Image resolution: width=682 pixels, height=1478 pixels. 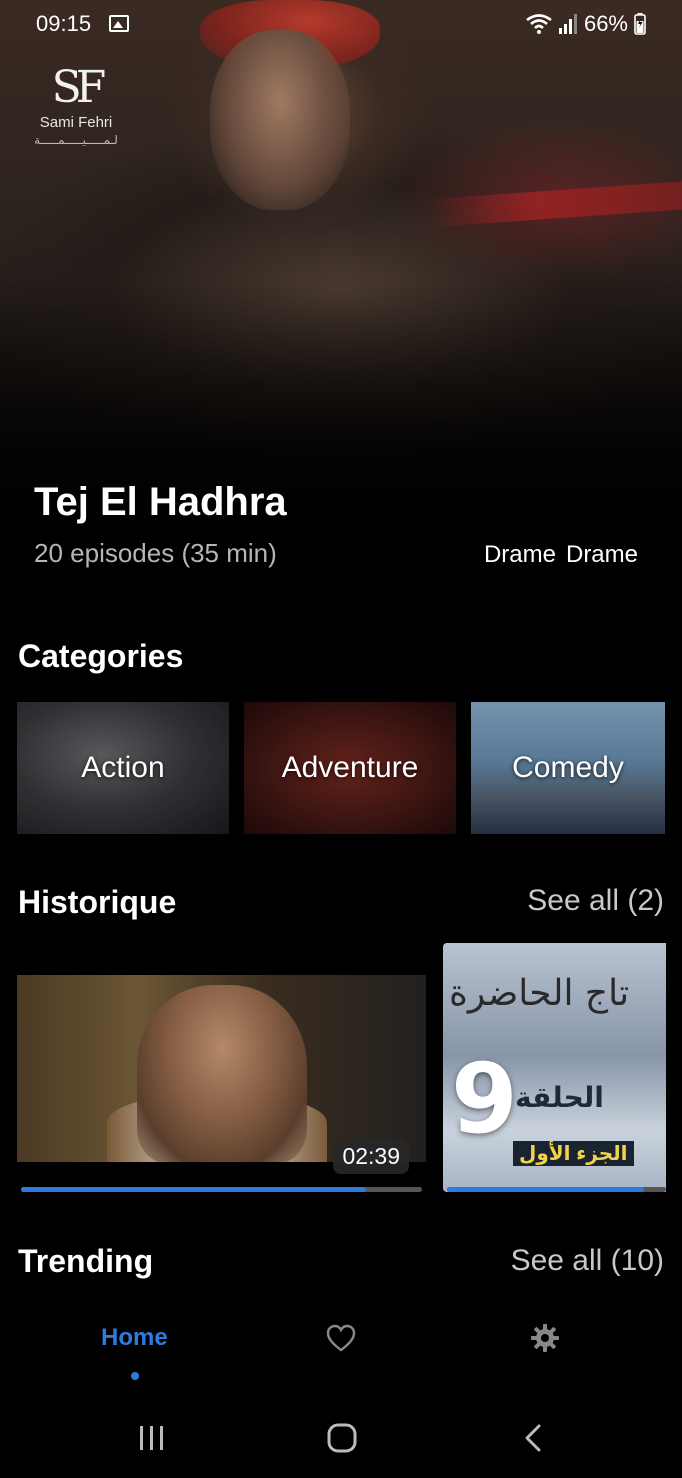 What do you see at coordinates (101, 656) in the screenshot?
I see `categories-title: Categories` at bounding box center [101, 656].